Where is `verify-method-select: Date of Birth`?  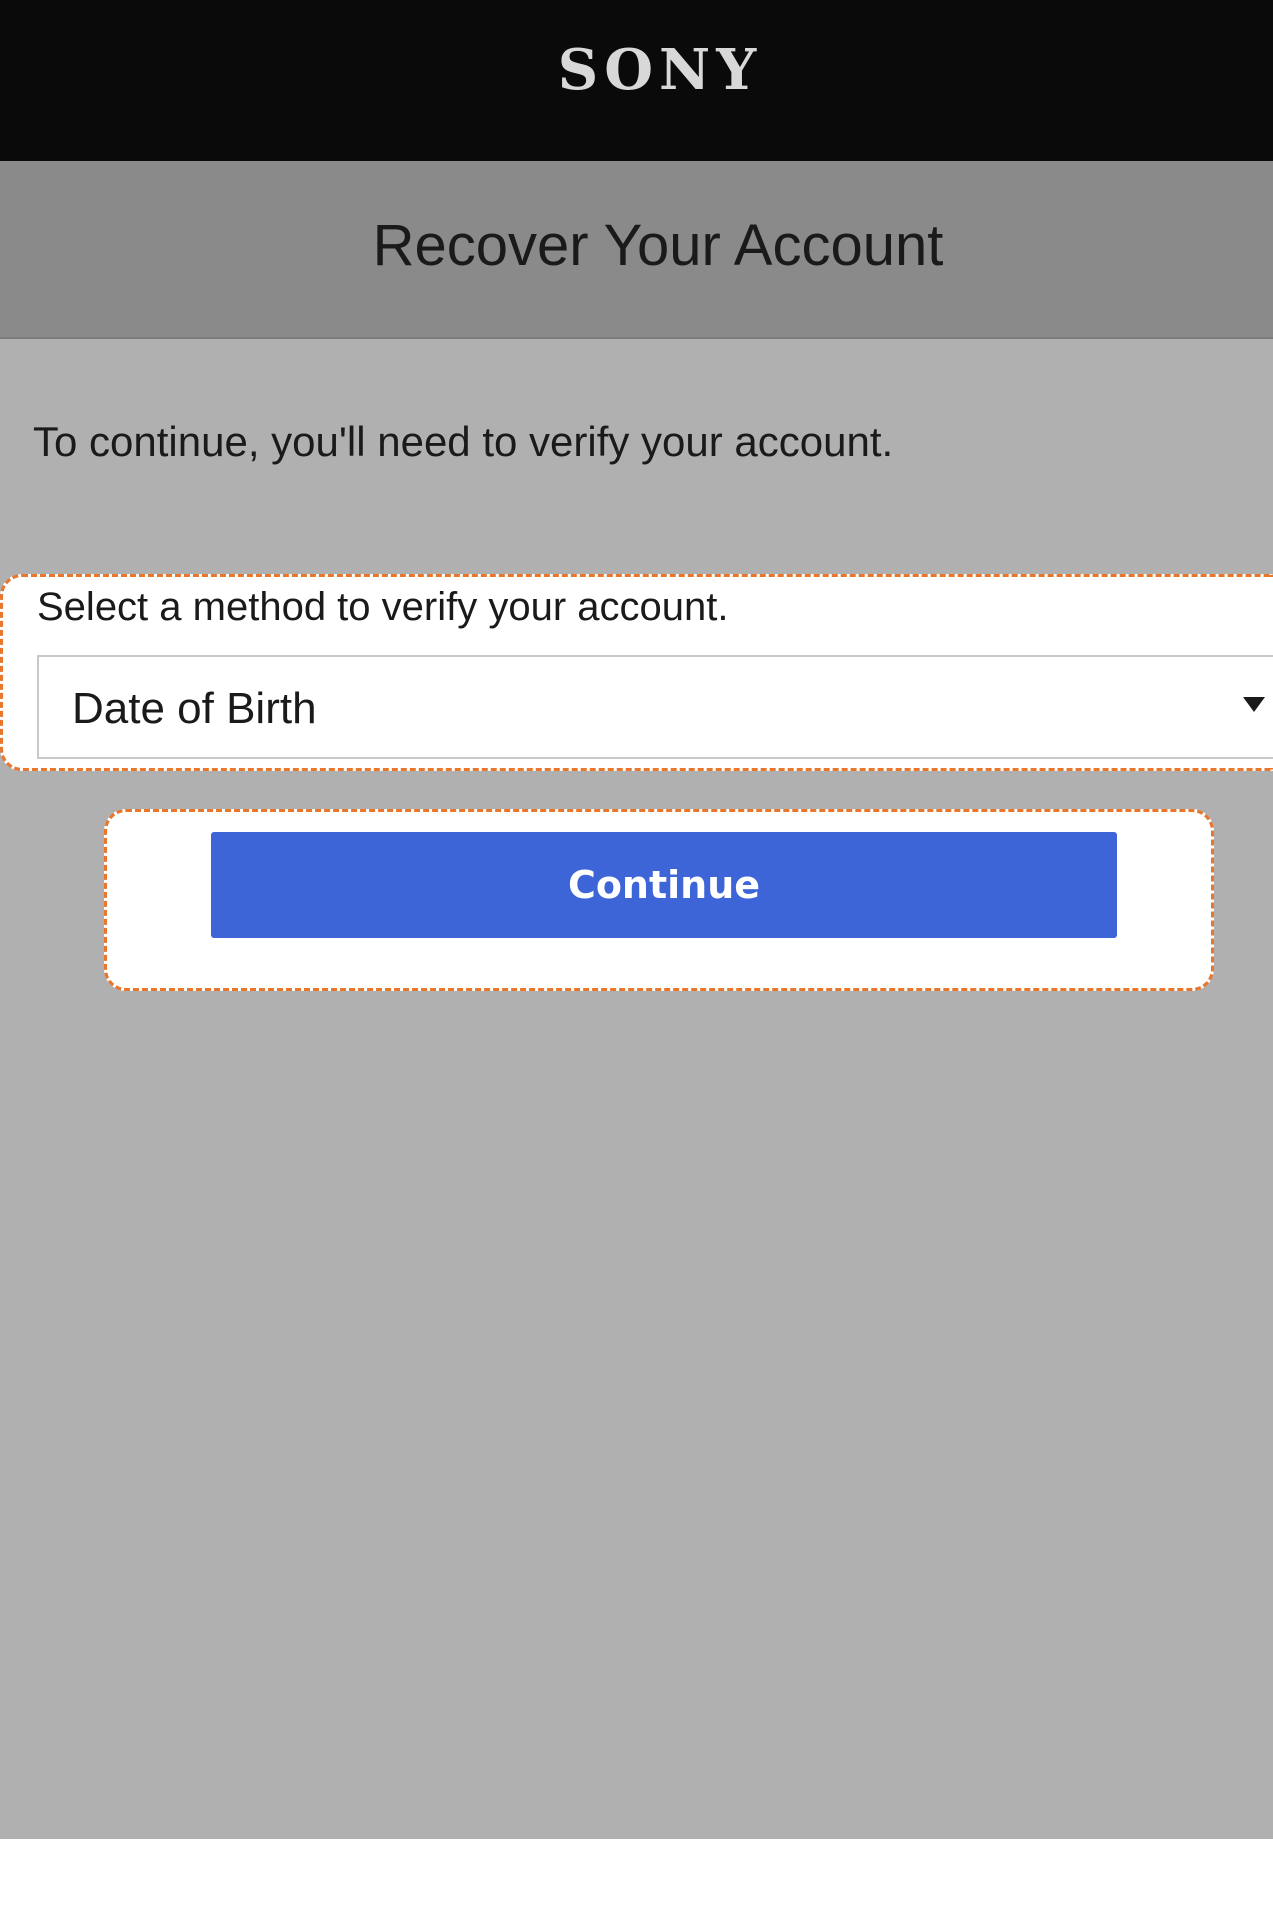
verify-method-select: Date of Birth is located at coordinates (655, 707).